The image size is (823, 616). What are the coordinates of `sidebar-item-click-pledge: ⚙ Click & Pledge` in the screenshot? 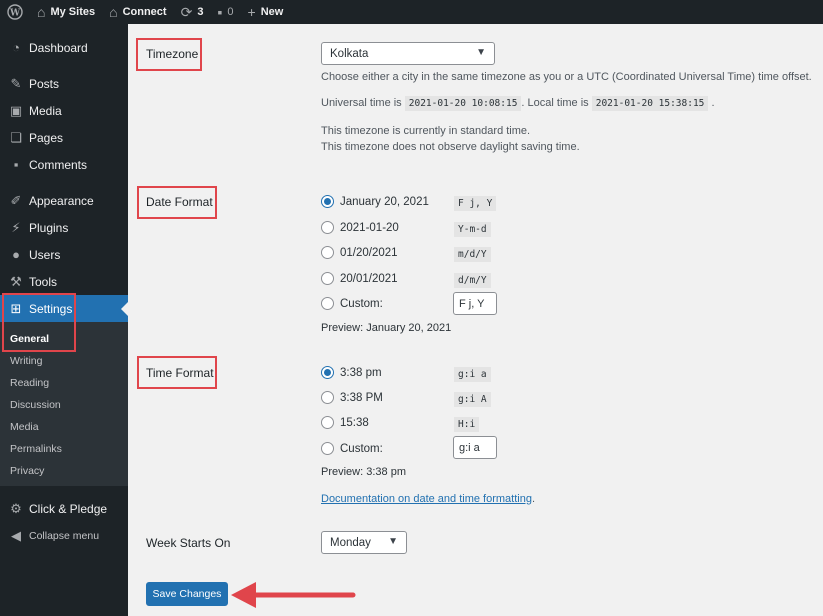 It's located at (64, 508).